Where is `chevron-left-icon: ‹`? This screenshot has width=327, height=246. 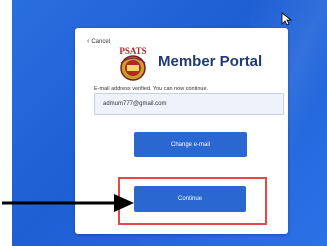 chevron-left-icon: ‹ is located at coordinates (88, 41).